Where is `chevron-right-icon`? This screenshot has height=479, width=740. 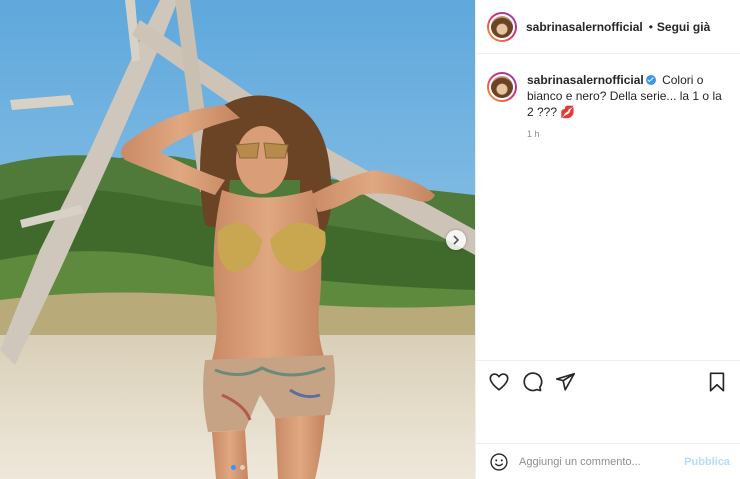
chevron-right-icon is located at coordinates (456, 240).